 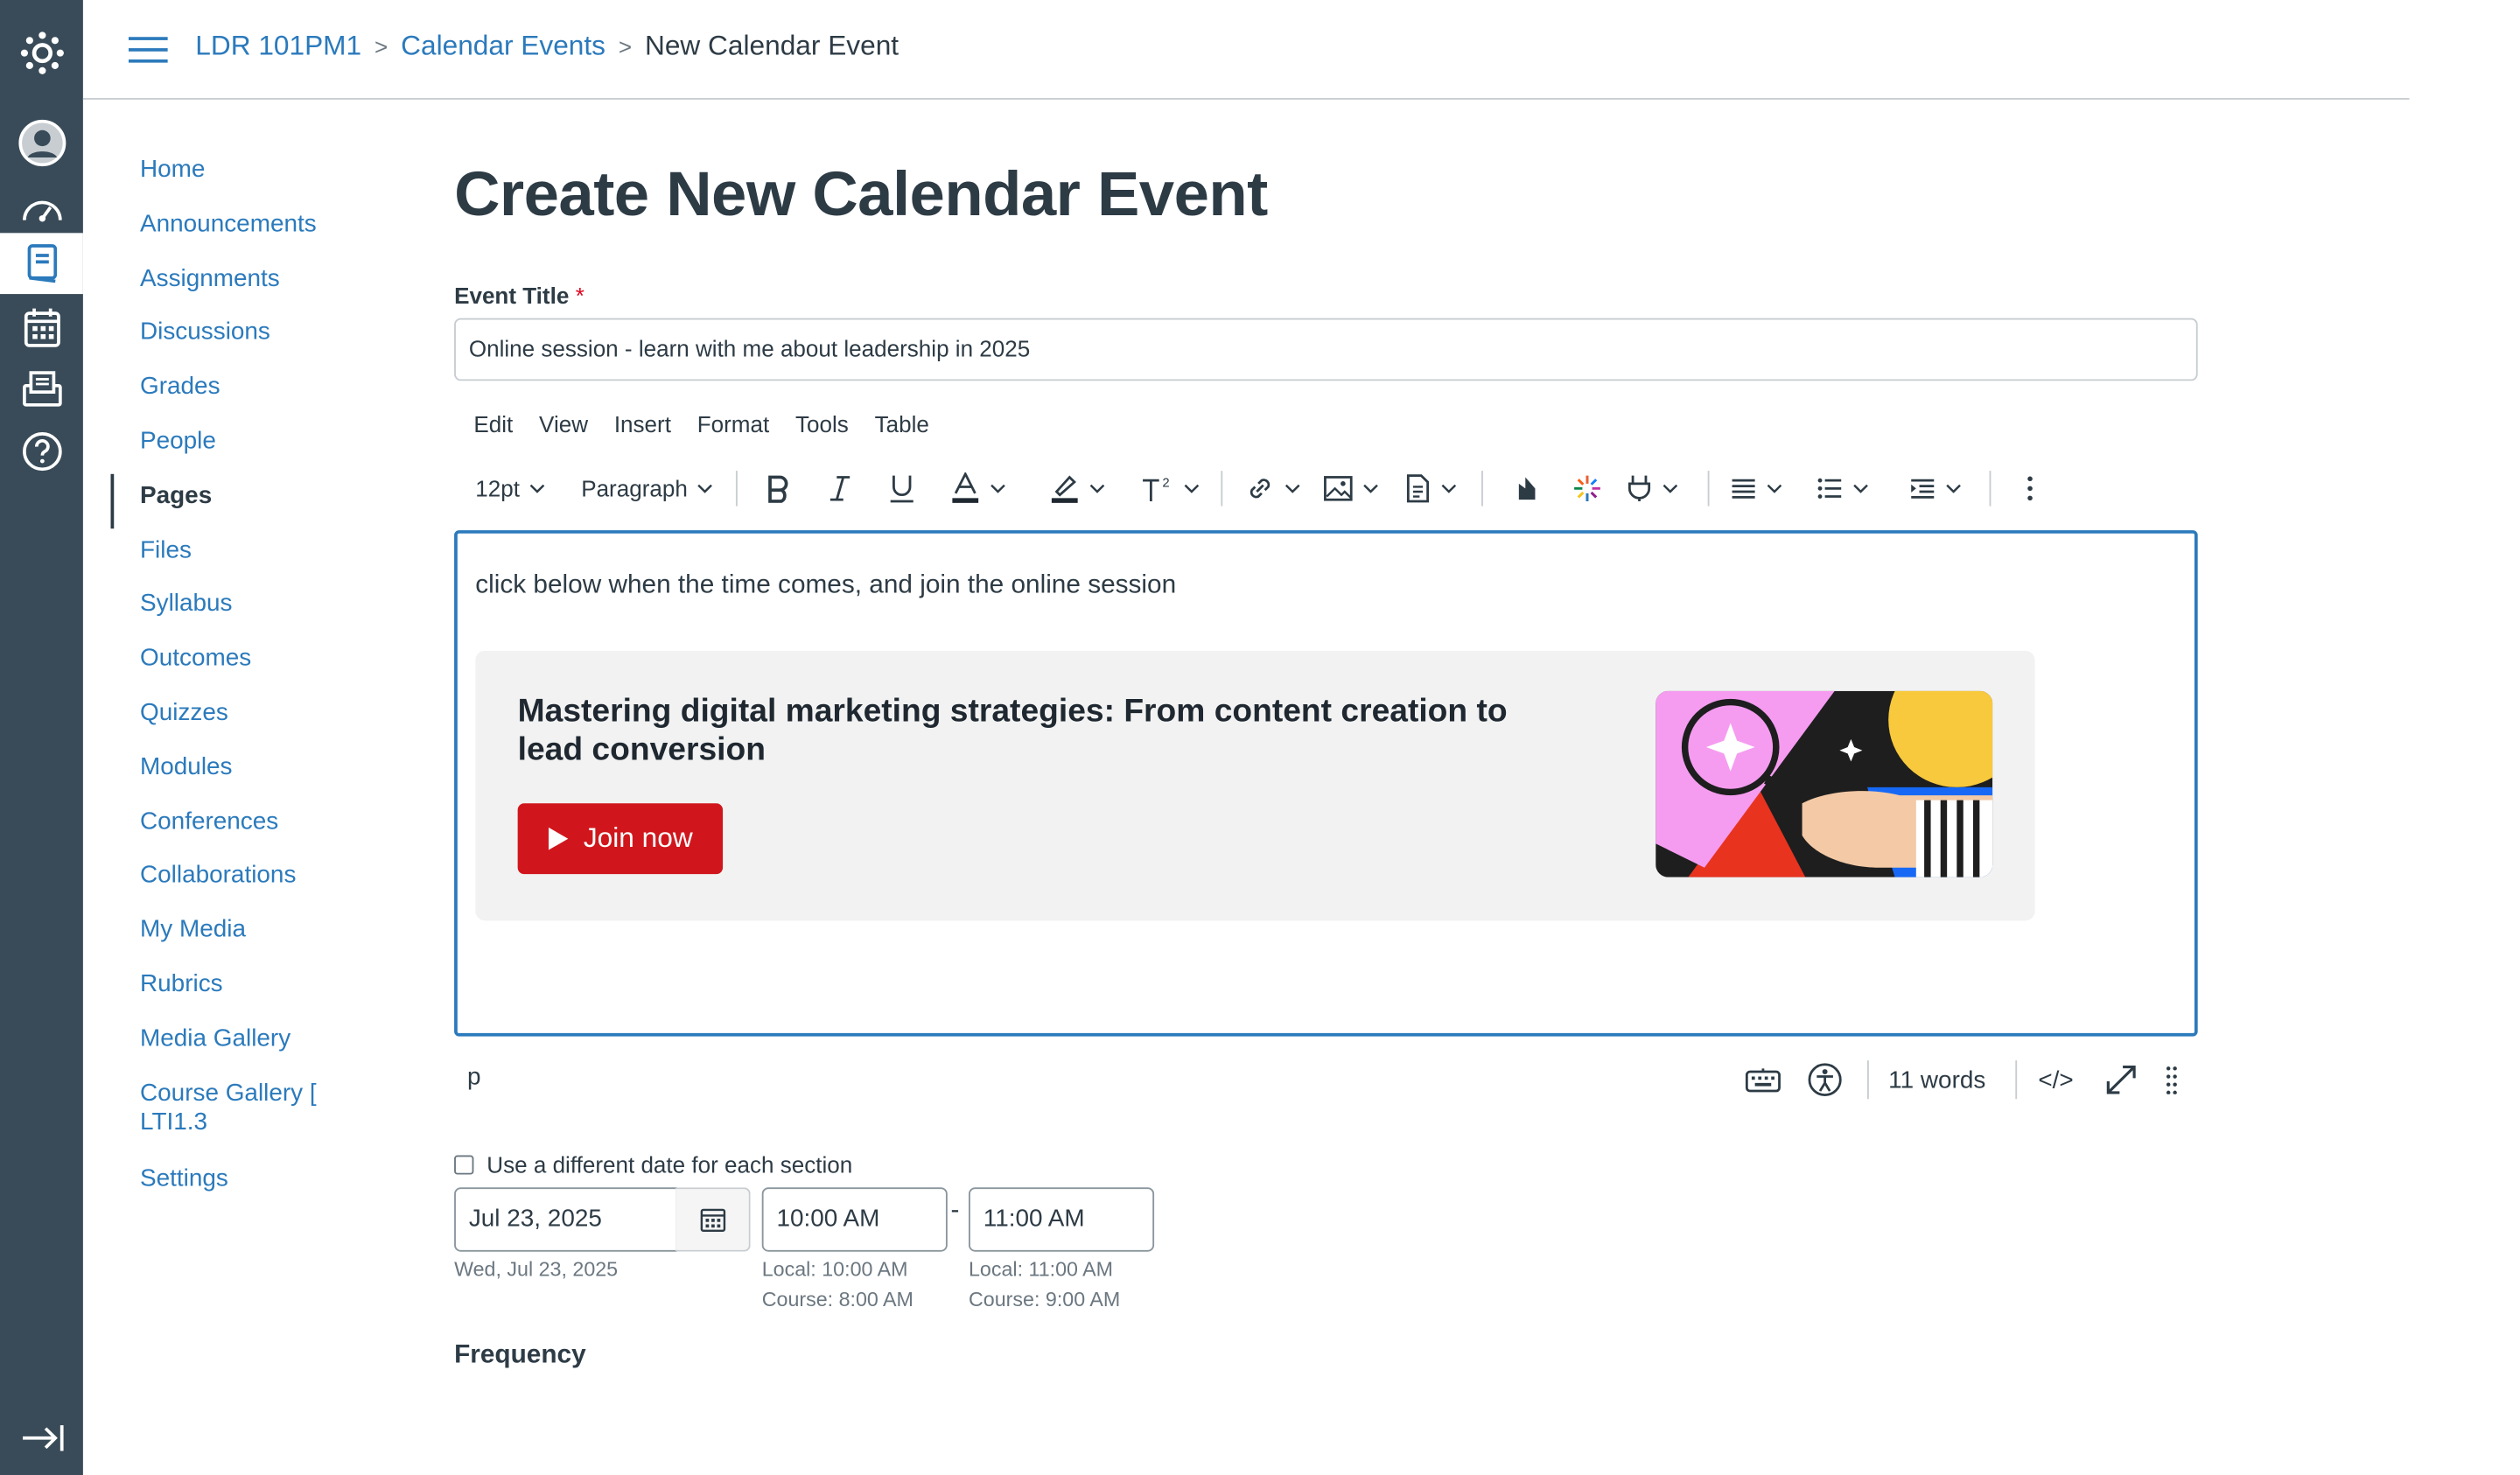 I want to click on course-nav-course-gallery: Course Gallery [ LTI1.3, so click(x=217, y=1113).